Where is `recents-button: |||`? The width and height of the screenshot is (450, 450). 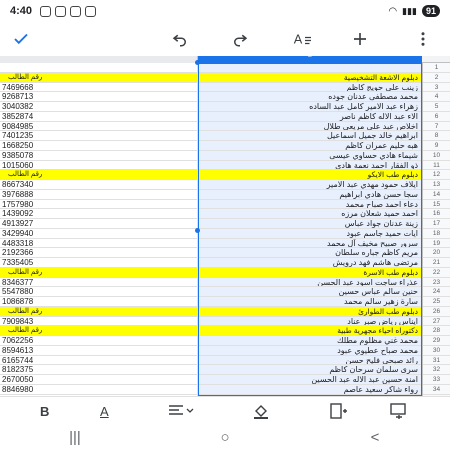
recents-button: ||| is located at coordinates (75, 437).